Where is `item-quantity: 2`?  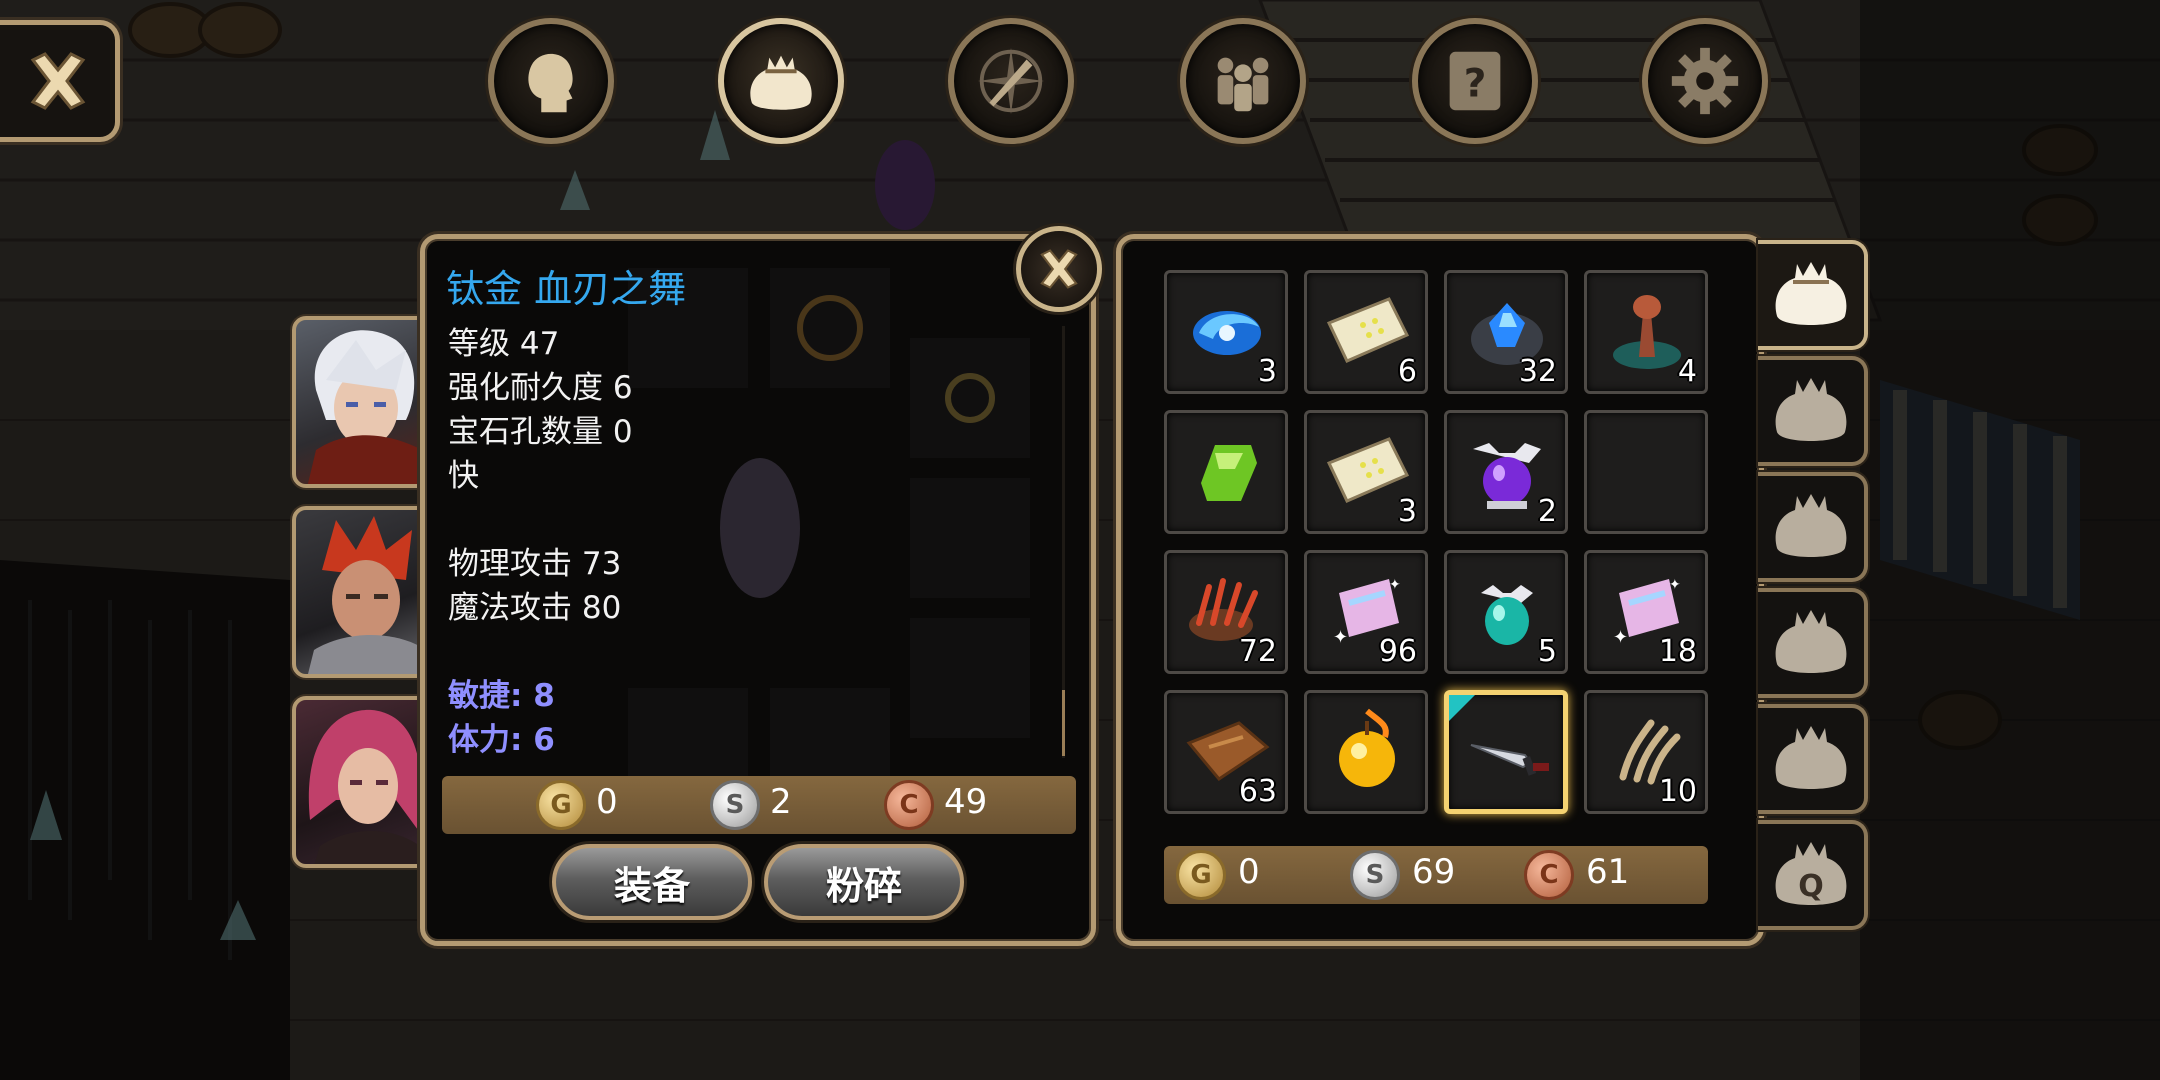 item-quantity: 2 is located at coordinates (1547, 511).